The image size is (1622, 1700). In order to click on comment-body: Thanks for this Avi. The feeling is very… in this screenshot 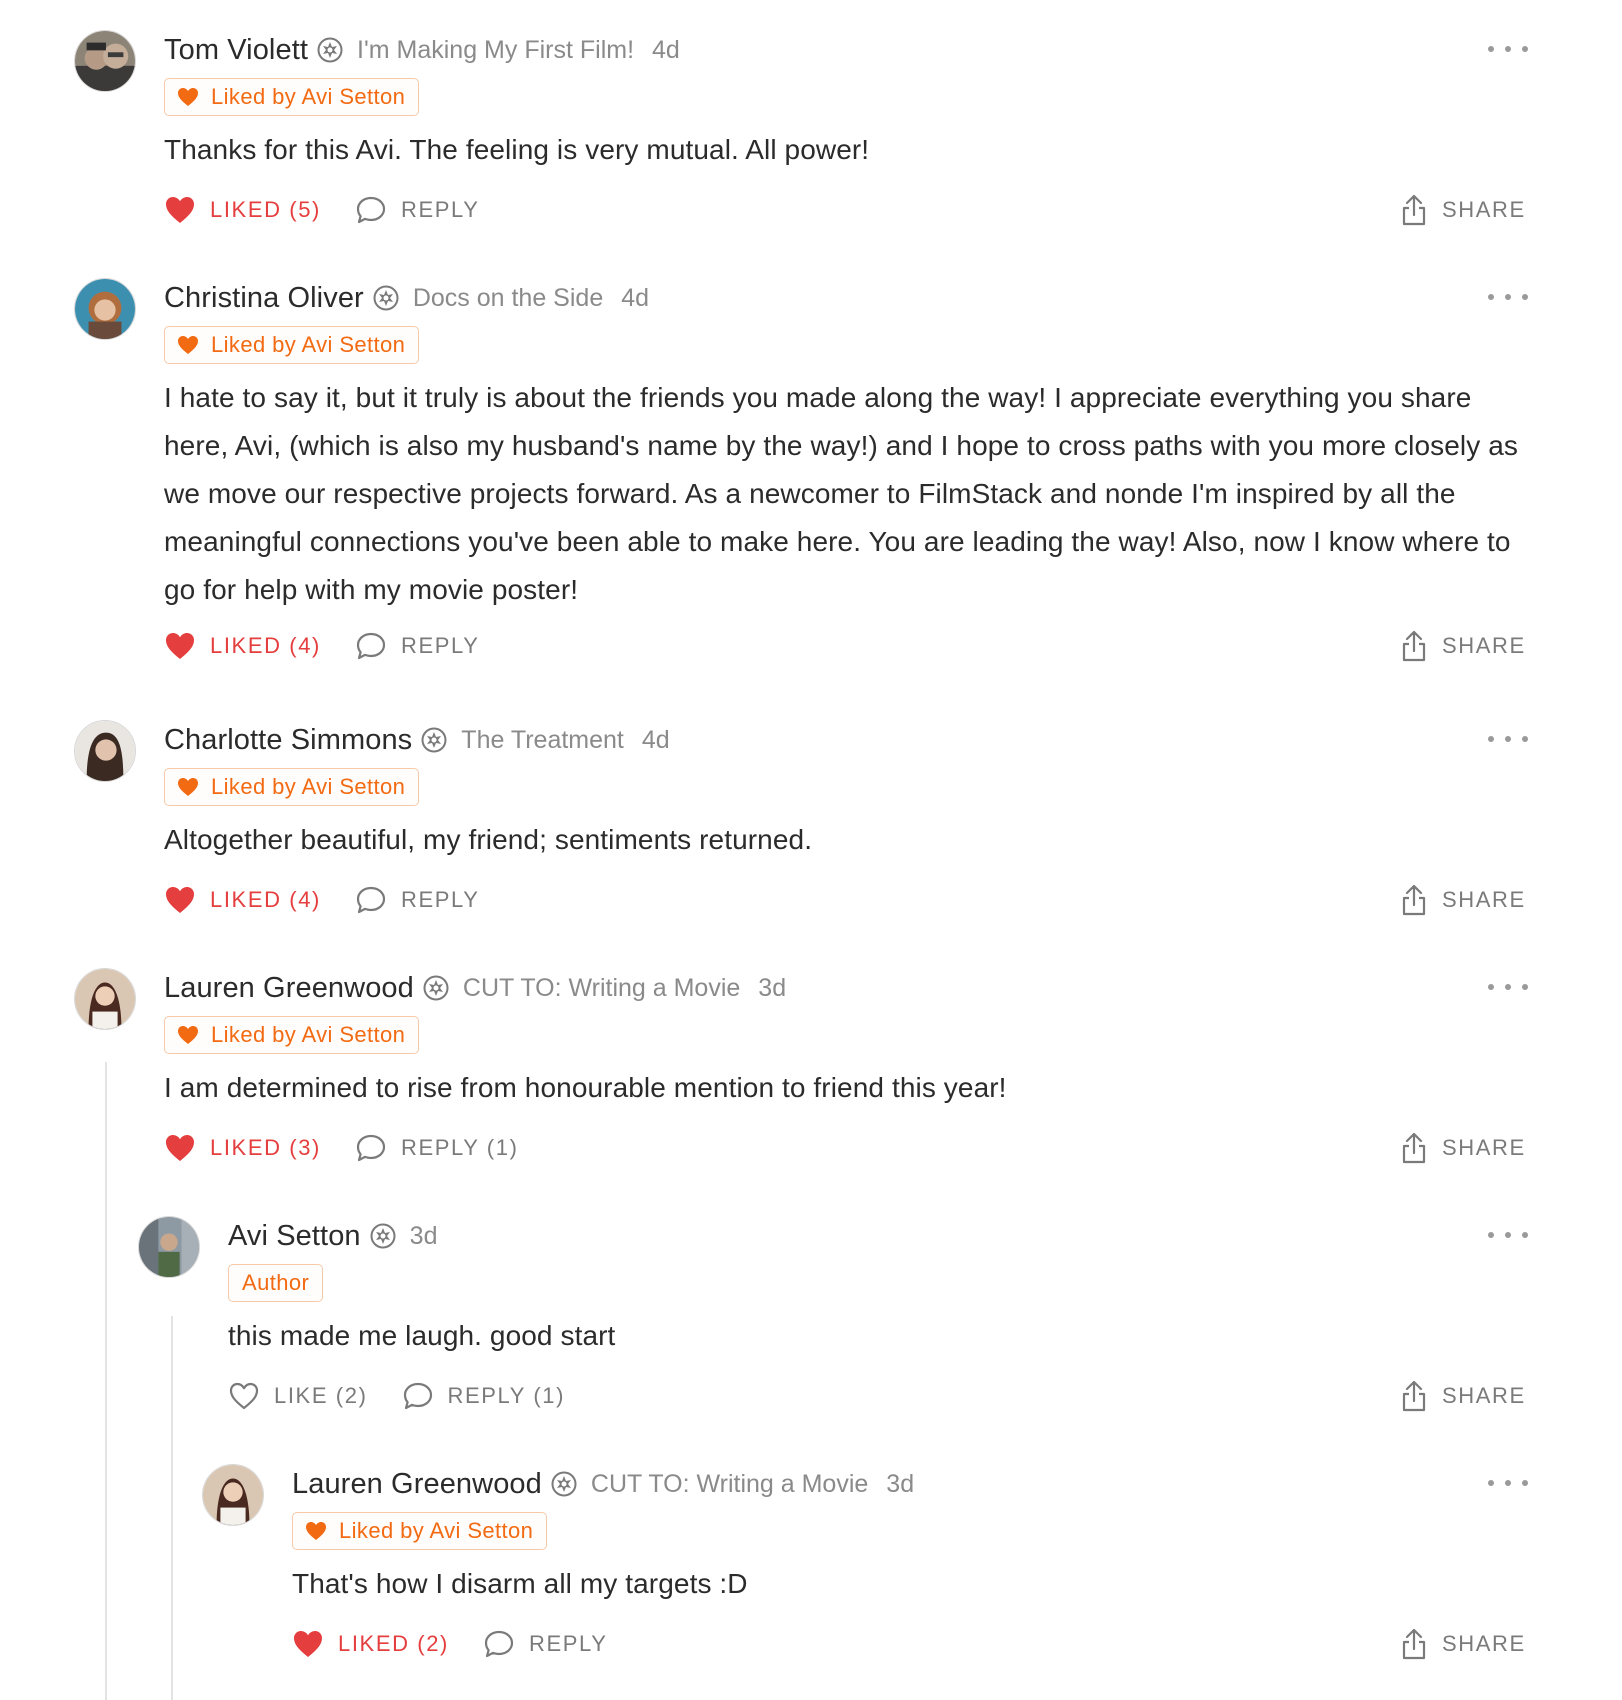, I will do `click(517, 149)`.